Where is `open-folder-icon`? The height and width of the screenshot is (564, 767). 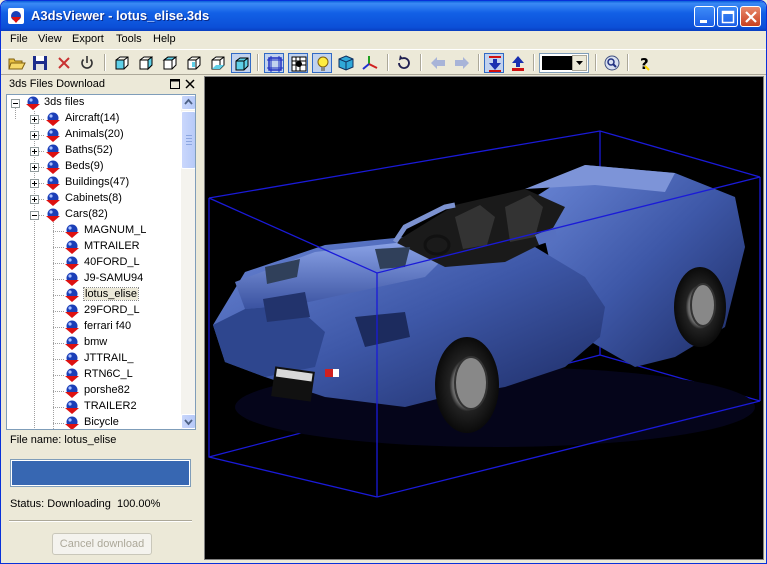
open-folder-icon is located at coordinates (17, 64).